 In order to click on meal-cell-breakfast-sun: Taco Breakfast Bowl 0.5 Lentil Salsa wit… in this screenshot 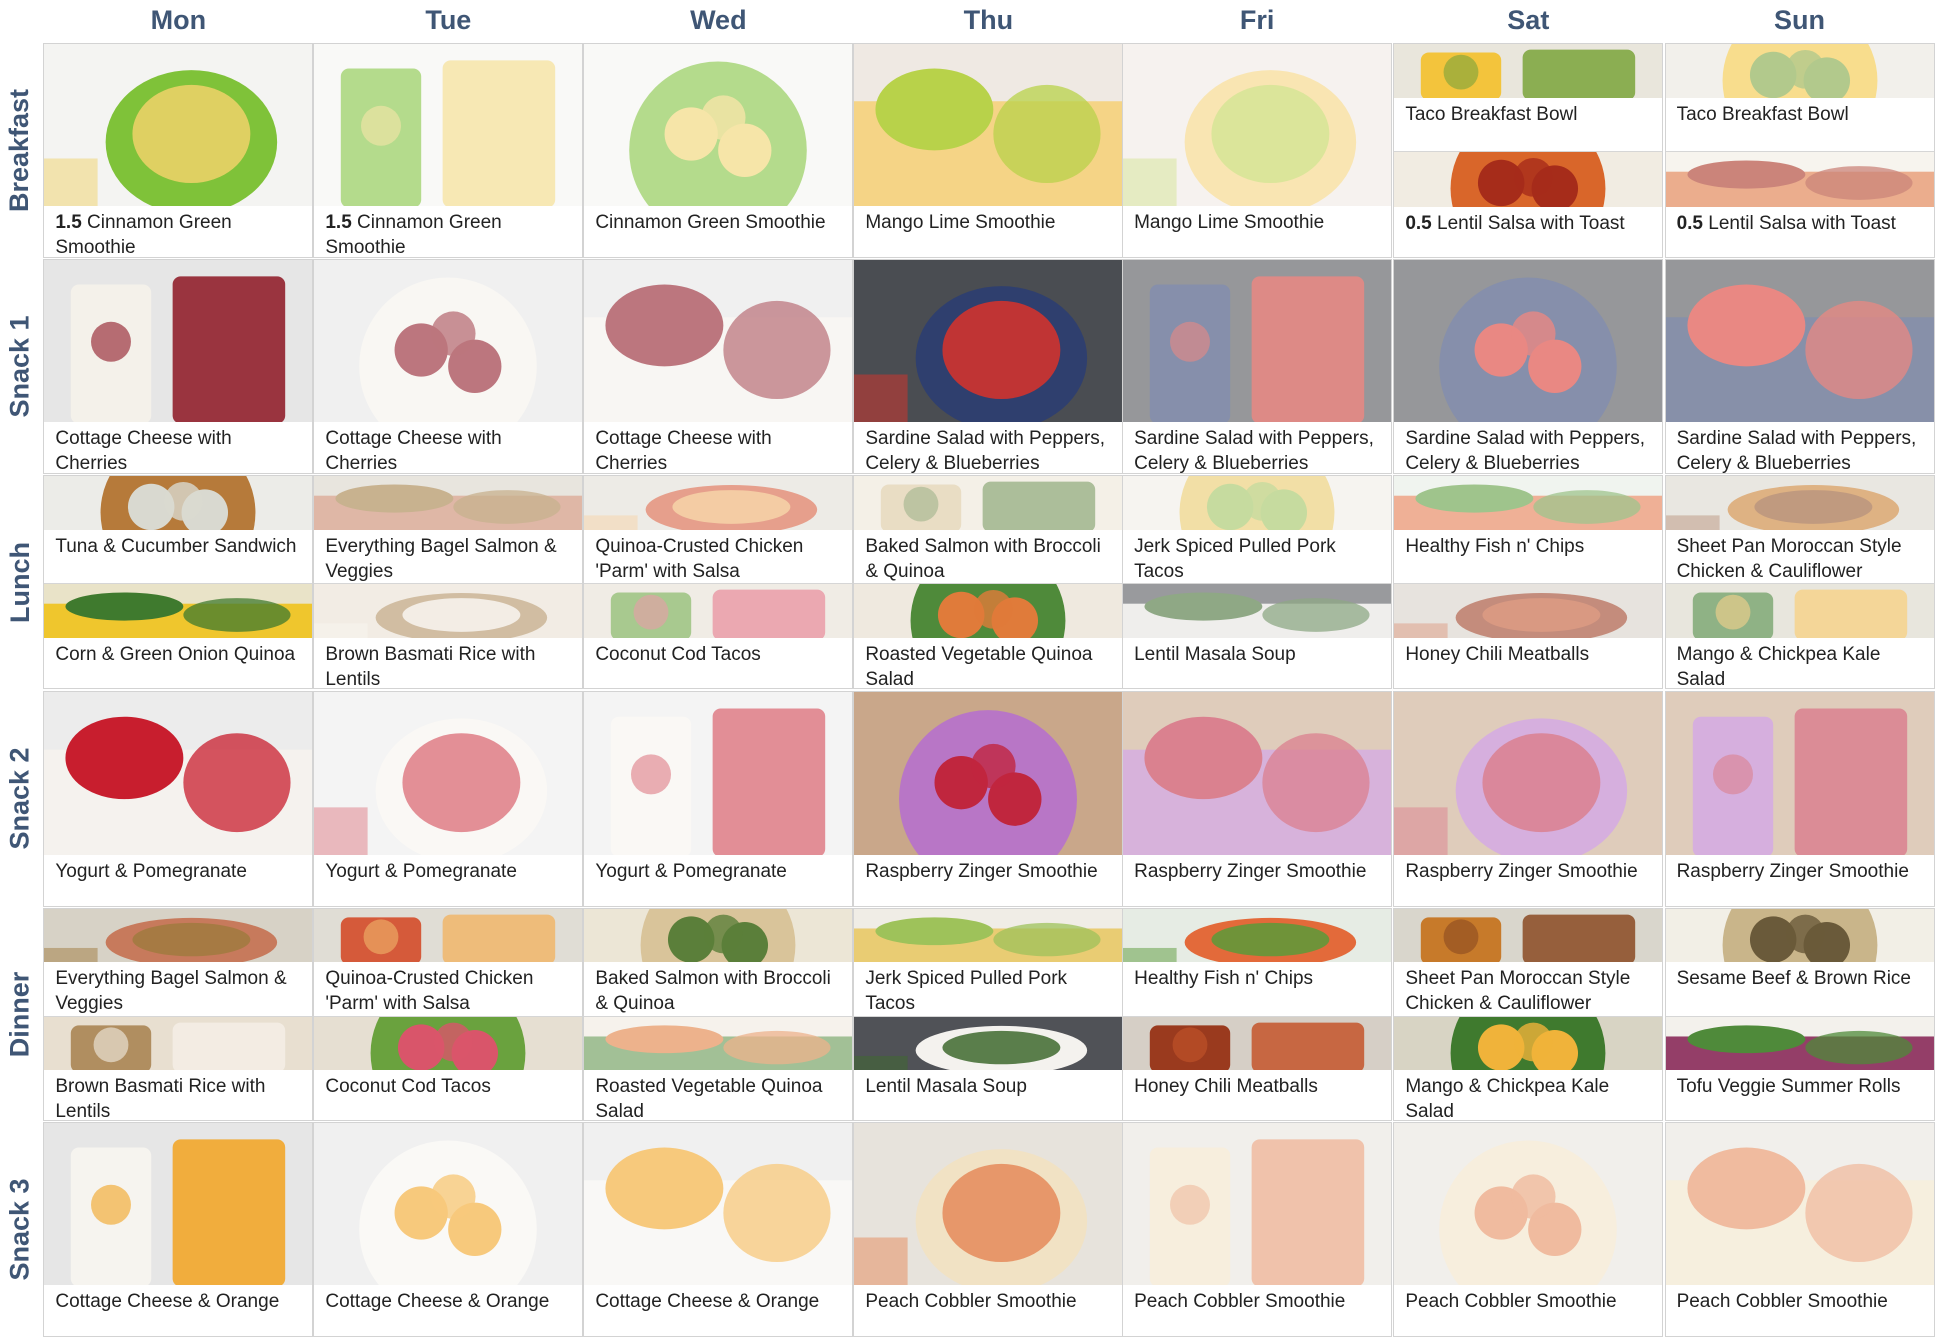, I will do `click(1799, 150)`.